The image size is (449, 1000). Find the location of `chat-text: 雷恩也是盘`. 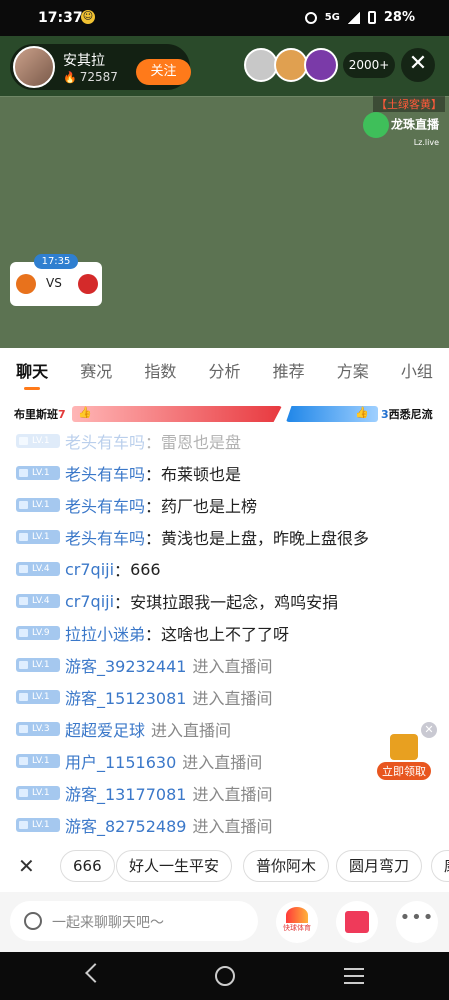

chat-text: 雷恩也是盘 is located at coordinates (201, 442).